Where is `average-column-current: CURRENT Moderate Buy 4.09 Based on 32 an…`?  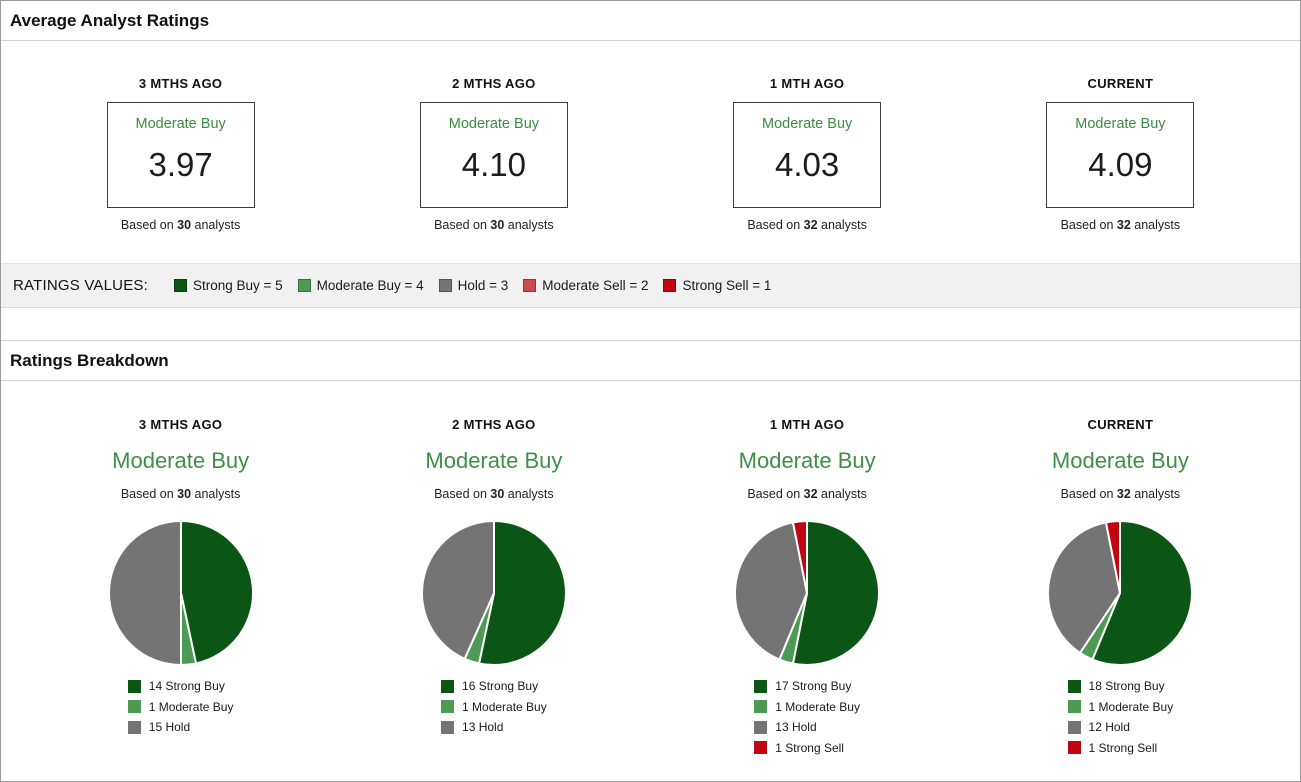
average-column-current: CURRENT Moderate Buy 4.09 Based on 32 an… is located at coordinates (1120, 169).